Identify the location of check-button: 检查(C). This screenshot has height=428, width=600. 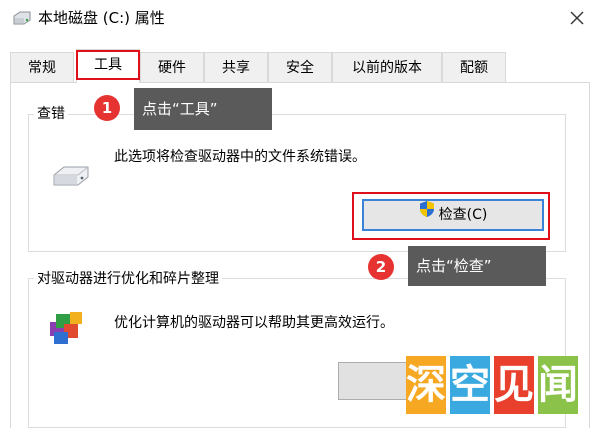
(453, 215).